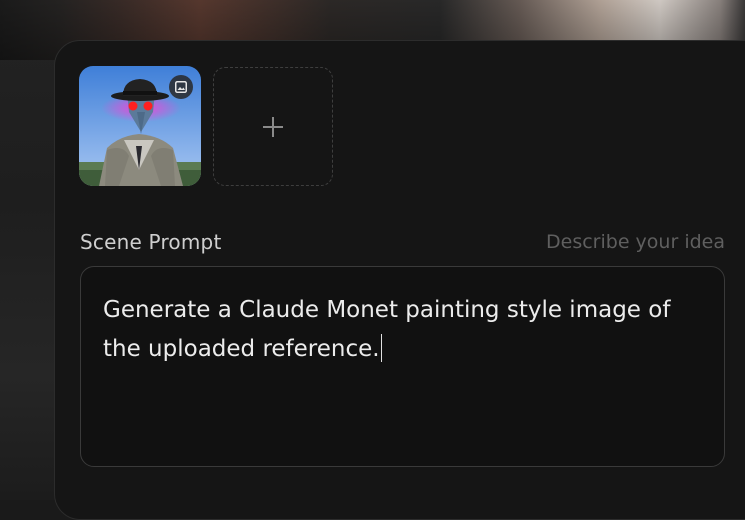  I want to click on text-caret, so click(381, 348).